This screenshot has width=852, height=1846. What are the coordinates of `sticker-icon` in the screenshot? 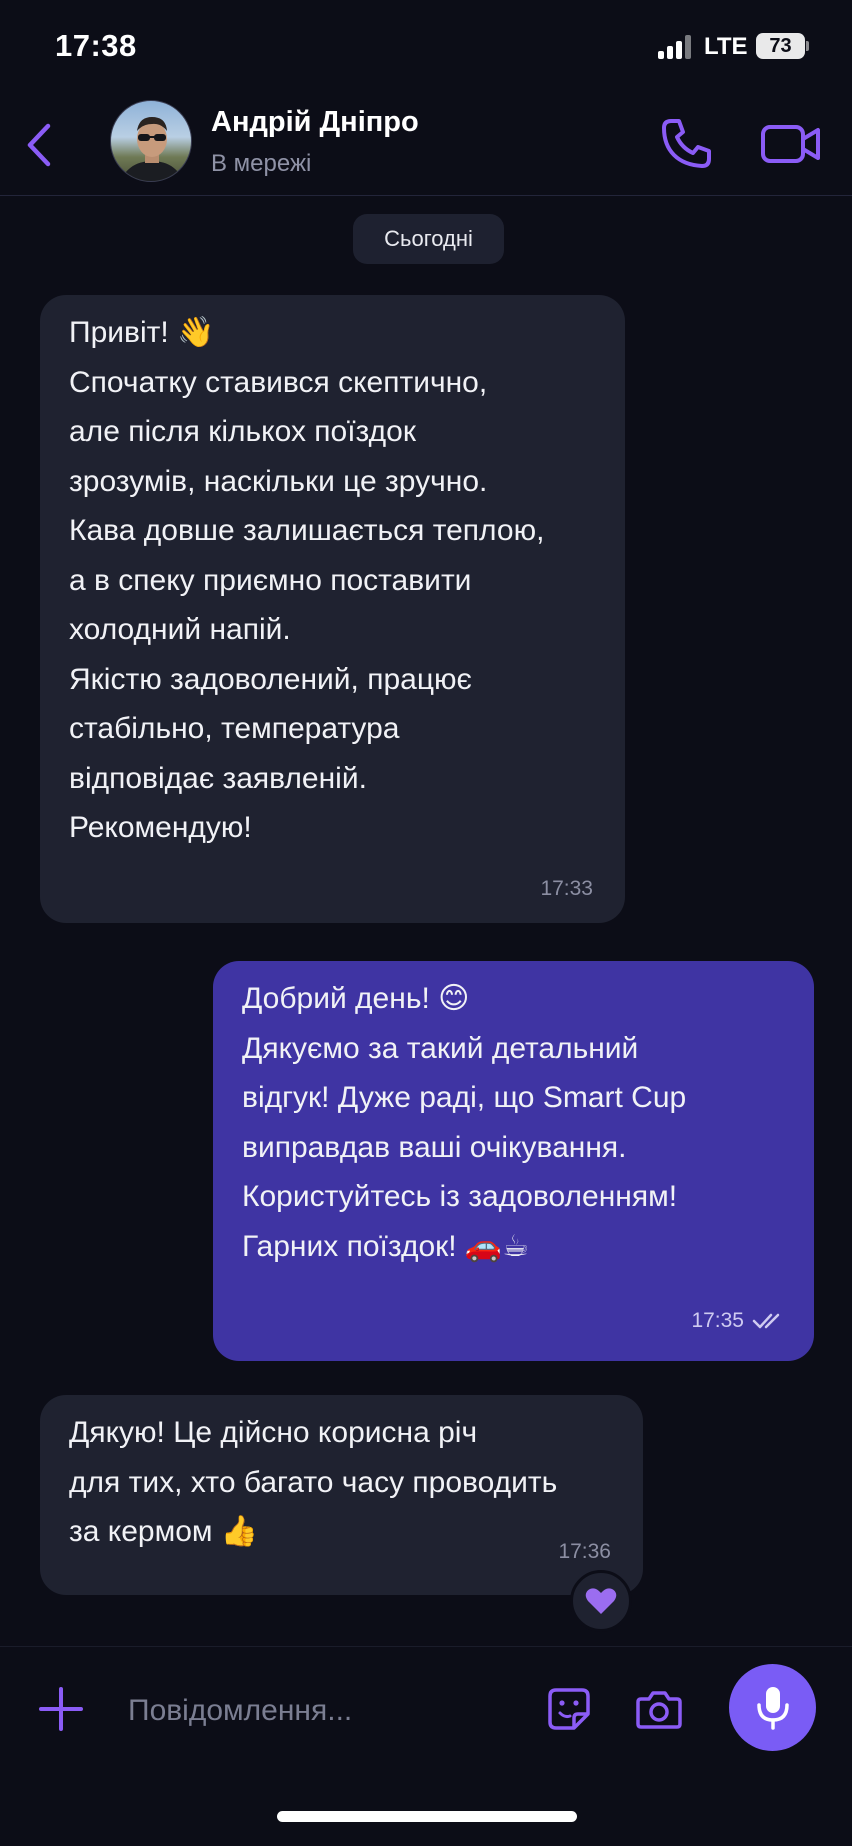 It's located at (569, 1709).